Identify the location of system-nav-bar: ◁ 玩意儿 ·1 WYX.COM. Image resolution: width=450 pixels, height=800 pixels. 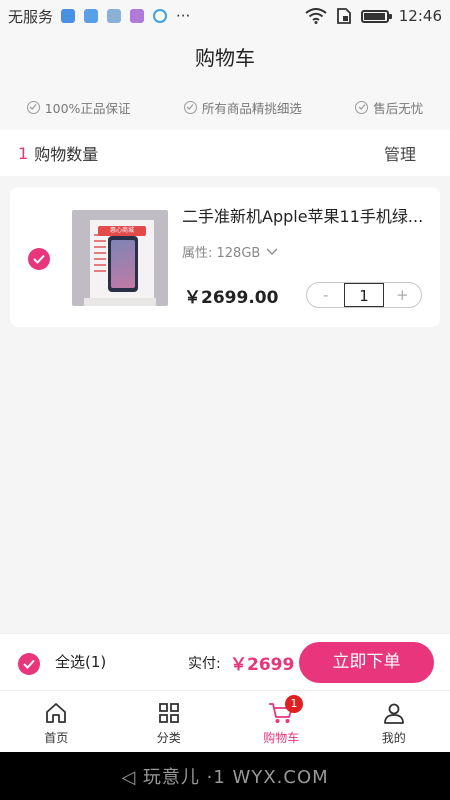
(225, 776).